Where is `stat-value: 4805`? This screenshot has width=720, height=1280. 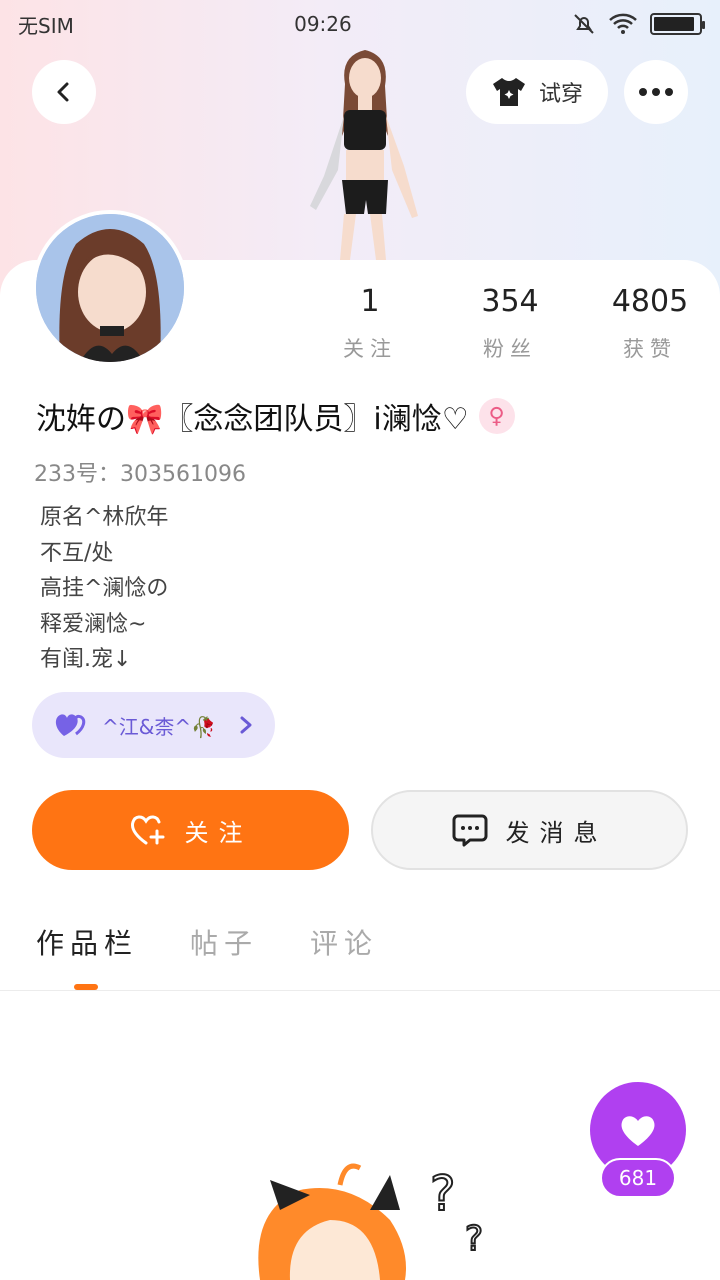 stat-value: 4805 is located at coordinates (650, 301).